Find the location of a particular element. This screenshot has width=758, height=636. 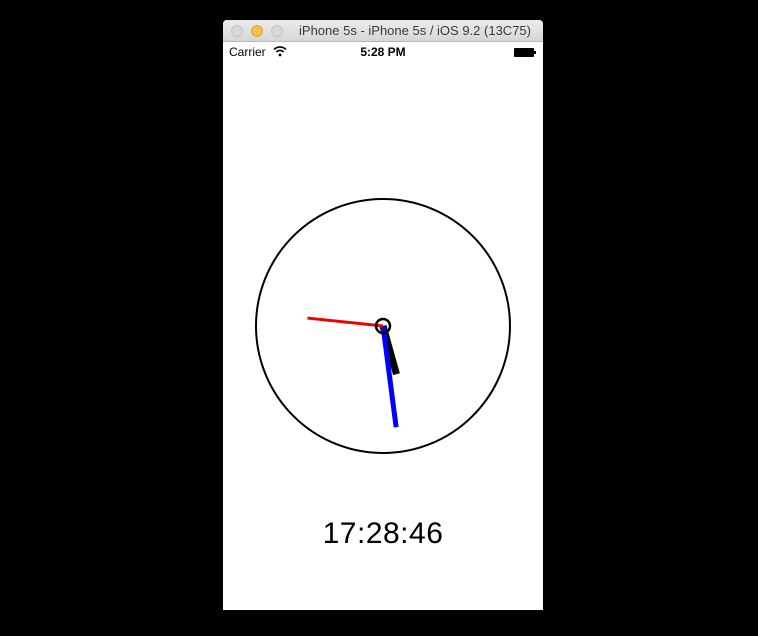

digital-time: 17:28:46 is located at coordinates (383, 533).